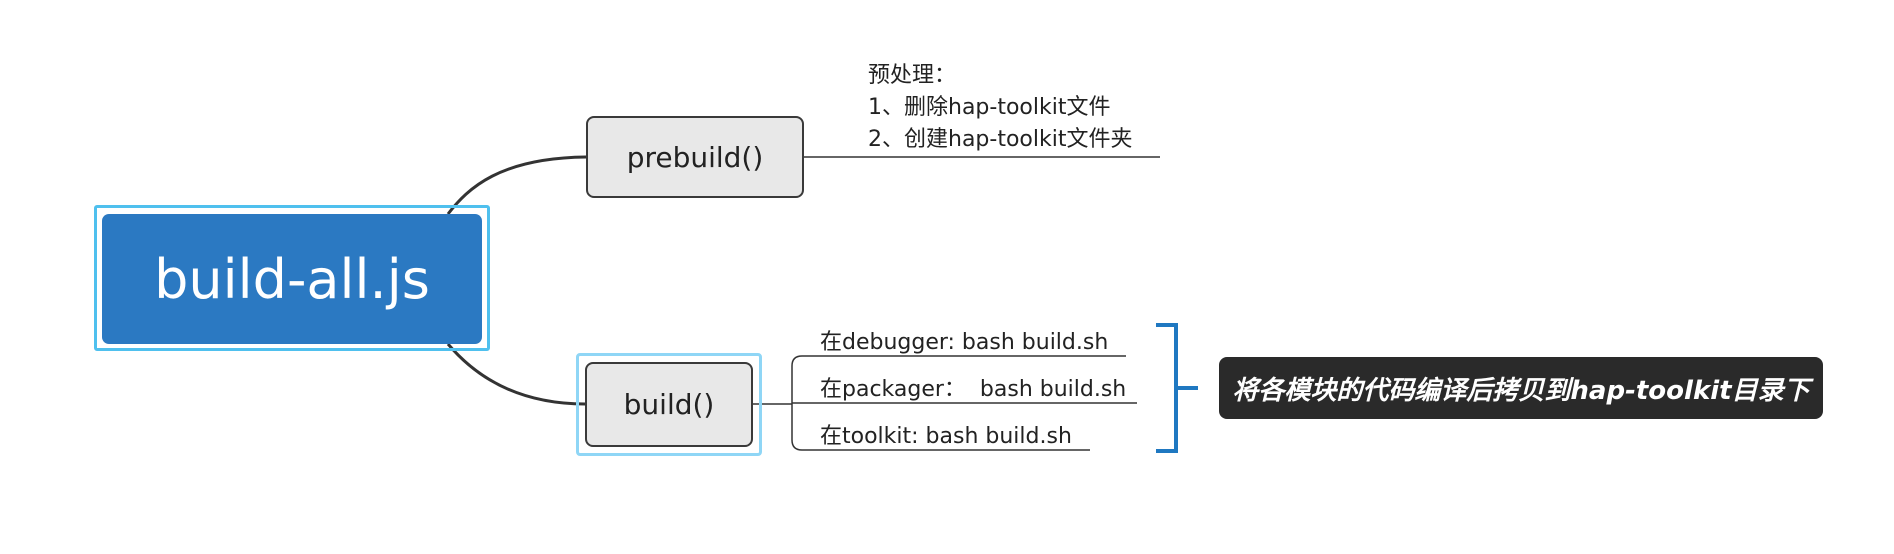 This screenshot has width=1894, height=554. Describe the element at coordinates (973, 387) in the screenshot. I see `leaf-packager: 在packager： bash build.sh` at that location.